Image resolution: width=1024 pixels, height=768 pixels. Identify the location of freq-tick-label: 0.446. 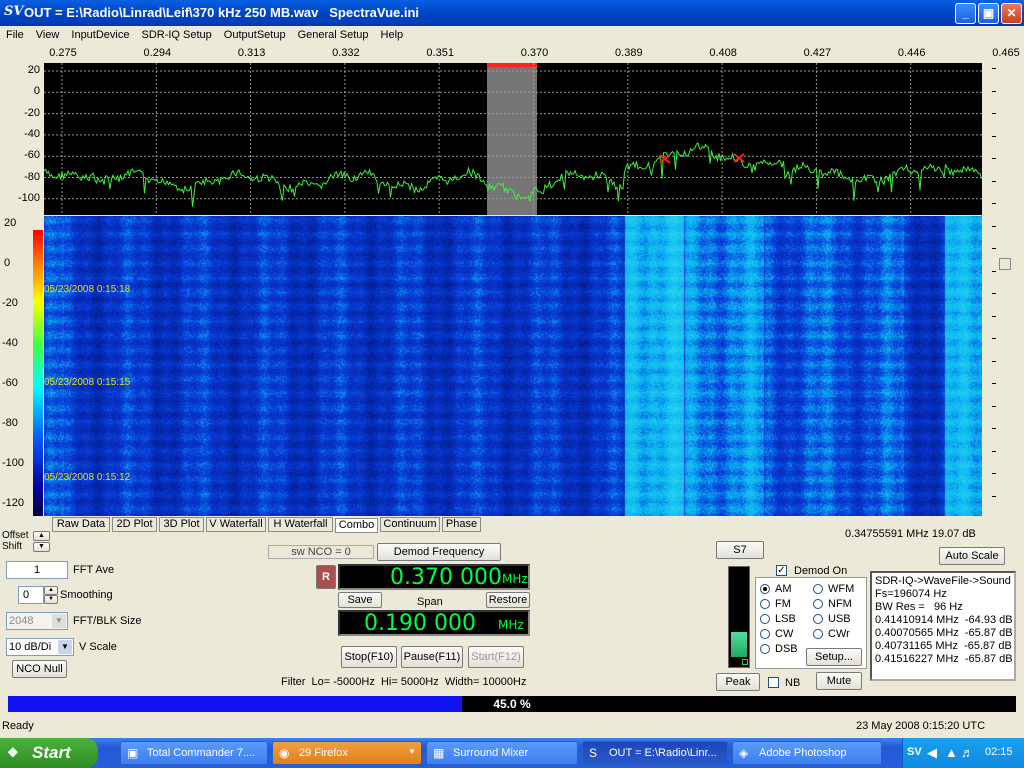
(911, 53).